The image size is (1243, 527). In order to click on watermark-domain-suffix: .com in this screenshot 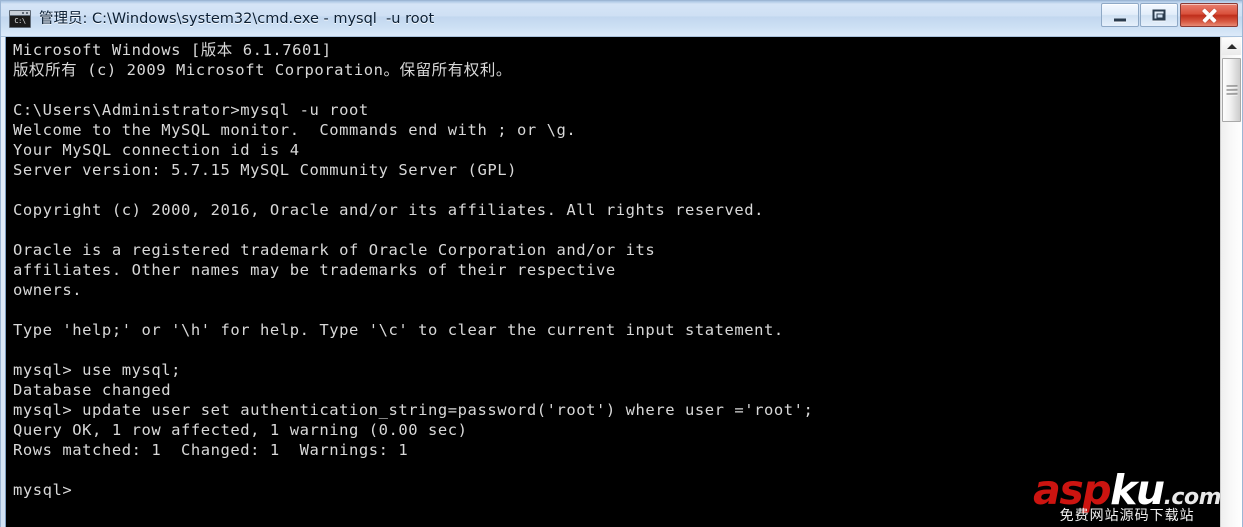, I will do `click(1192, 497)`.